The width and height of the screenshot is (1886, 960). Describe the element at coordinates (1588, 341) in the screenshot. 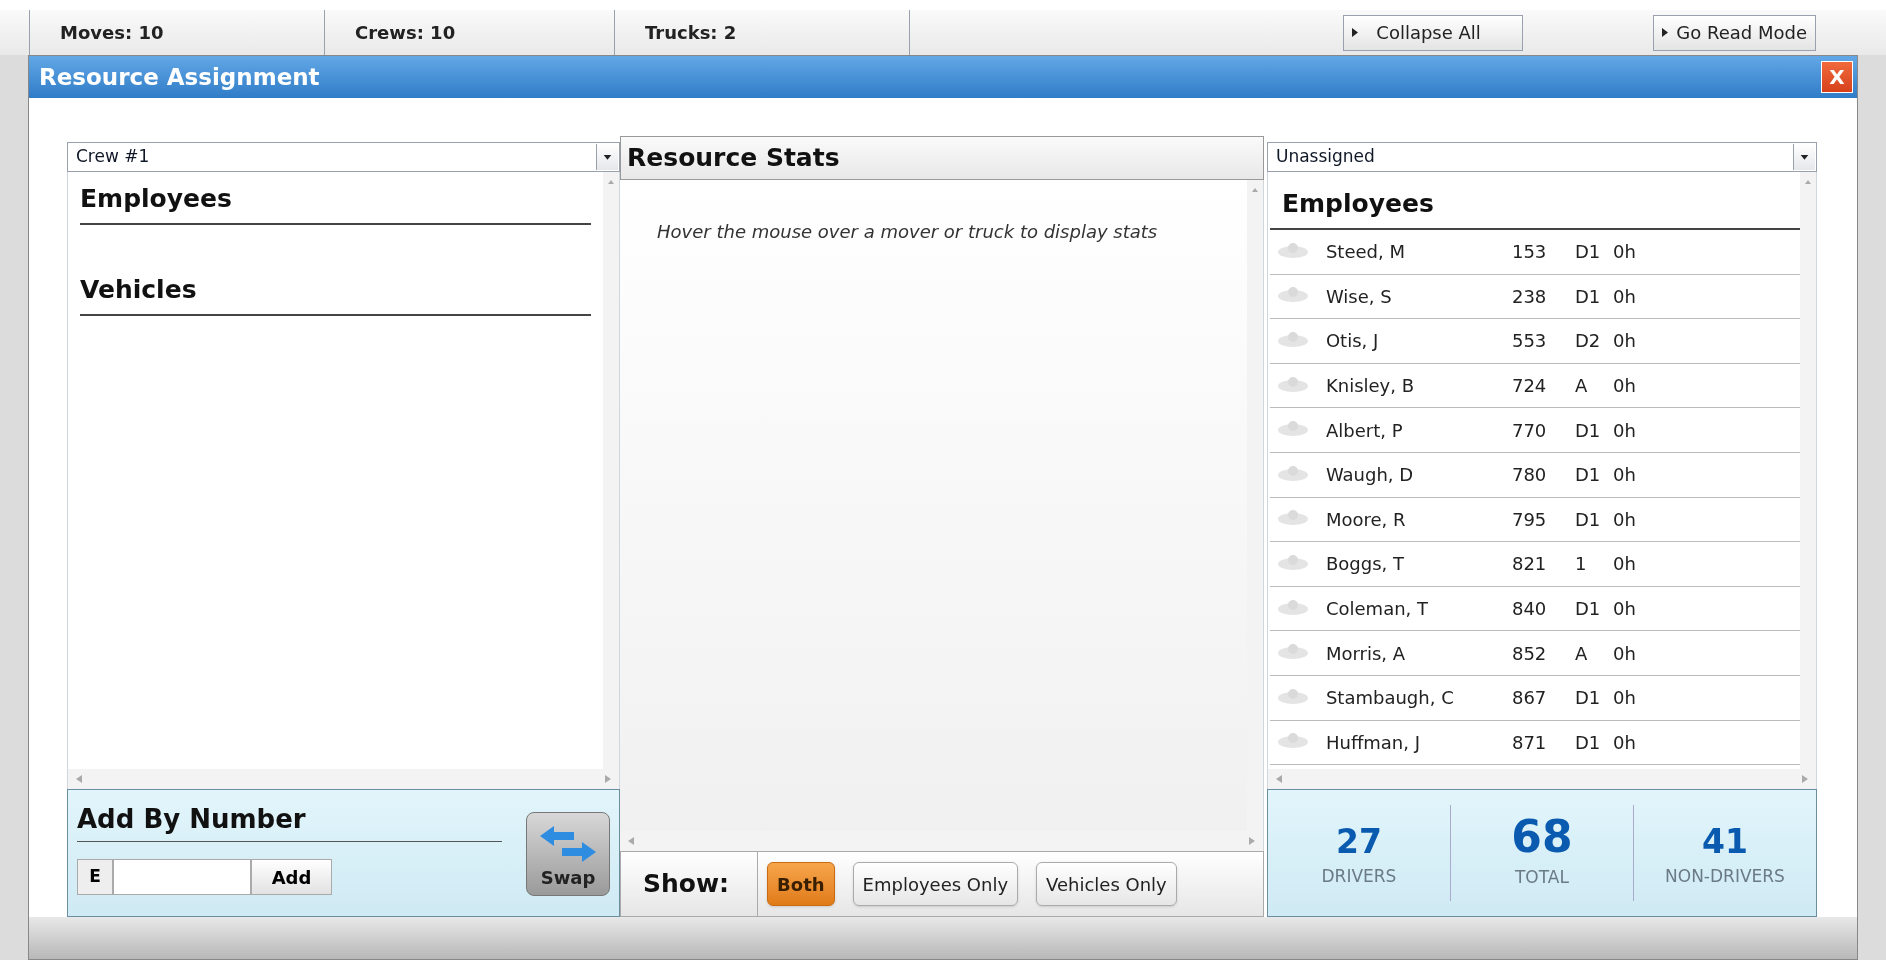

I see `employee-class: D2` at that location.